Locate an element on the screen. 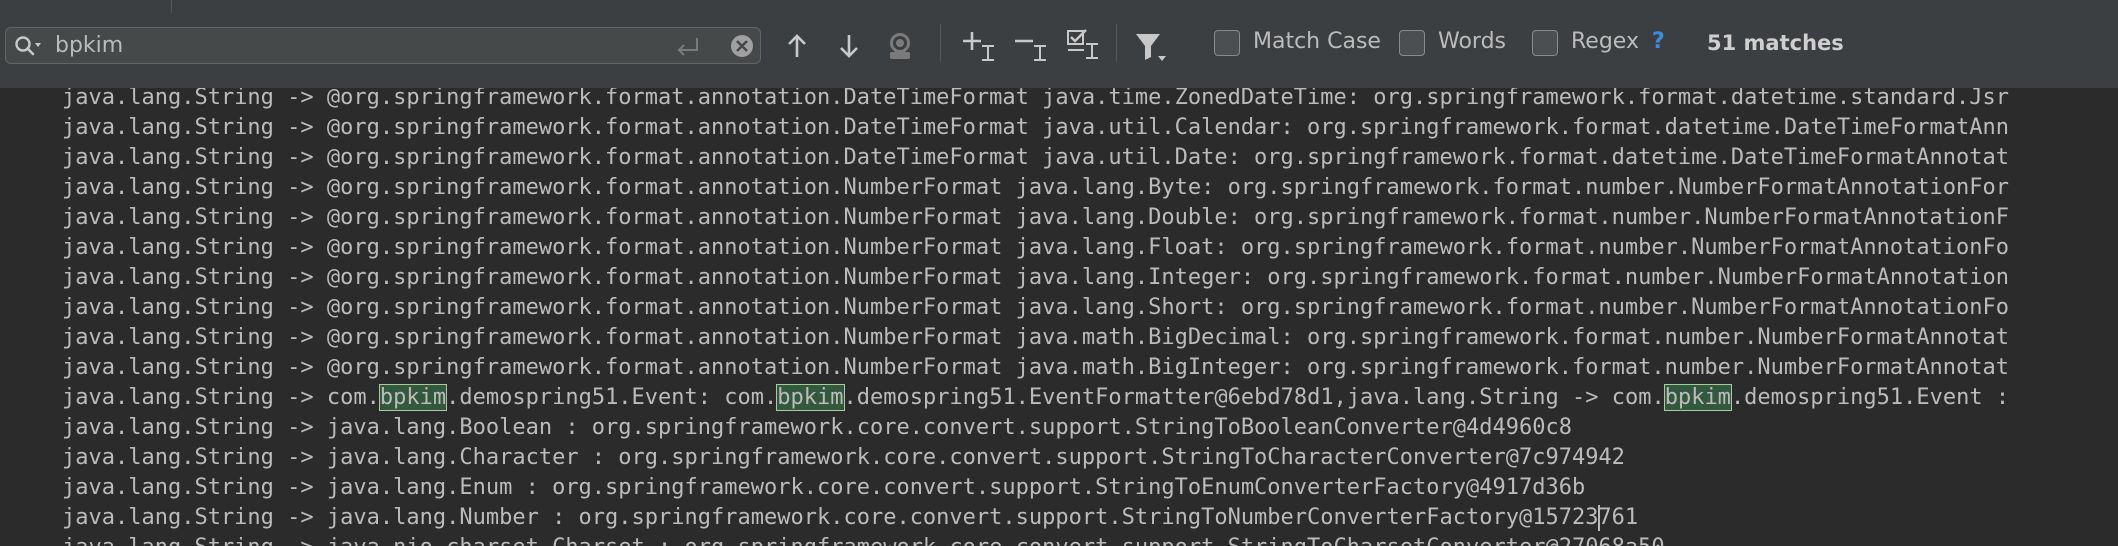 Image resolution: width=2118 pixels, height=546 pixels. match-case-checkbox is located at coordinates (1227, 43).